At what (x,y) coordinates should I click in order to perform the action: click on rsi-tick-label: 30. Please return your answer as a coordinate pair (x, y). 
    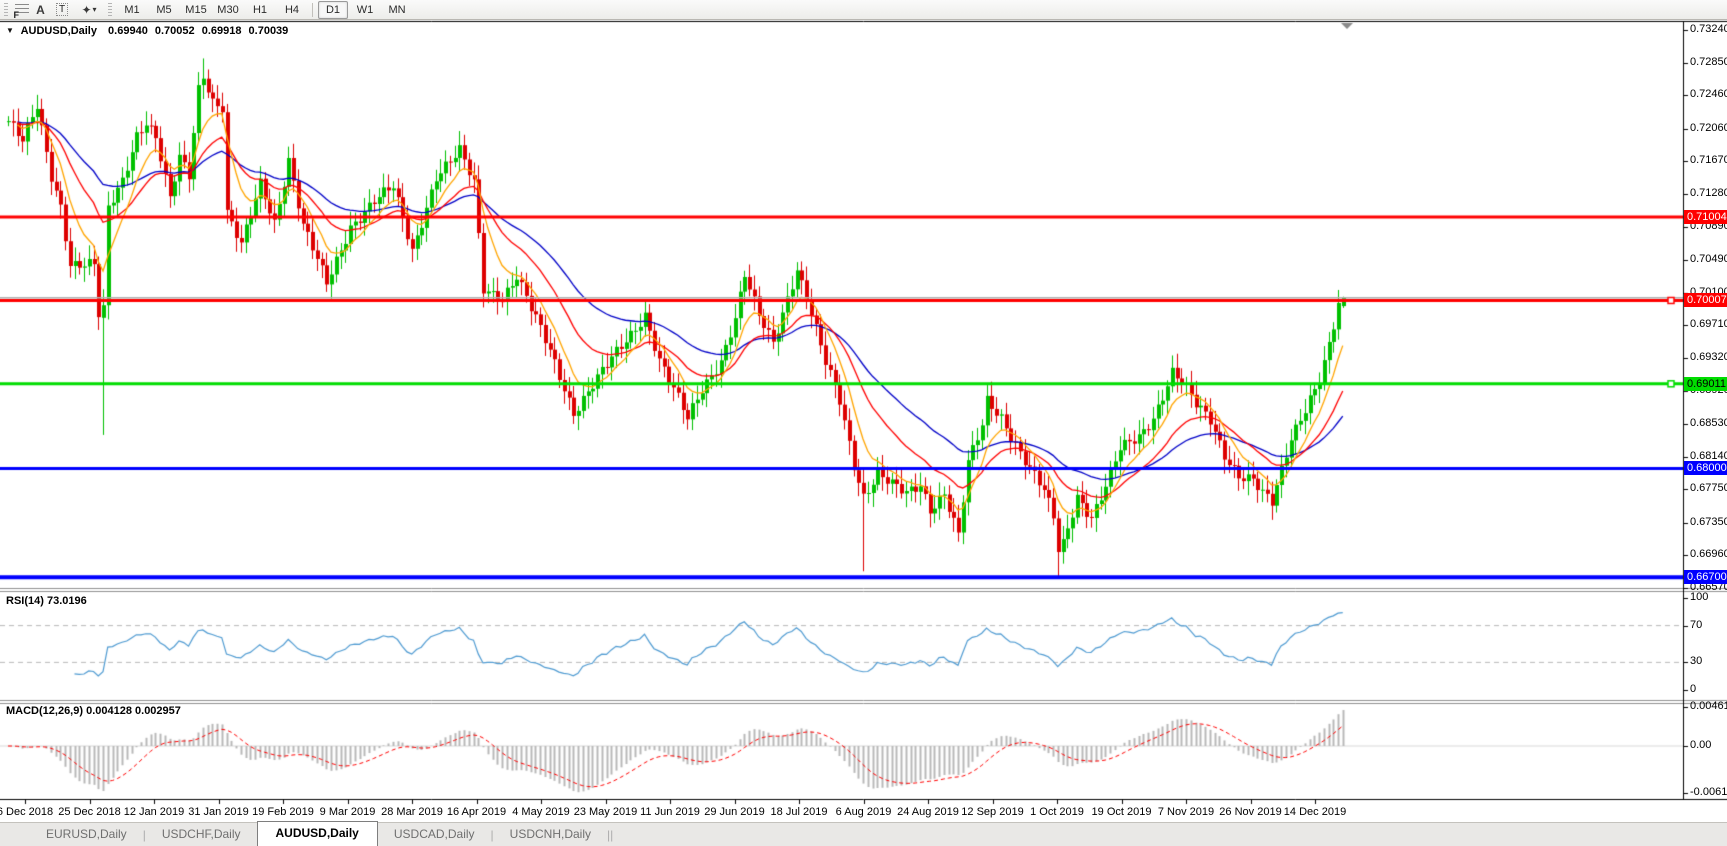
    Looking at the image, I should click on (1696, 661).